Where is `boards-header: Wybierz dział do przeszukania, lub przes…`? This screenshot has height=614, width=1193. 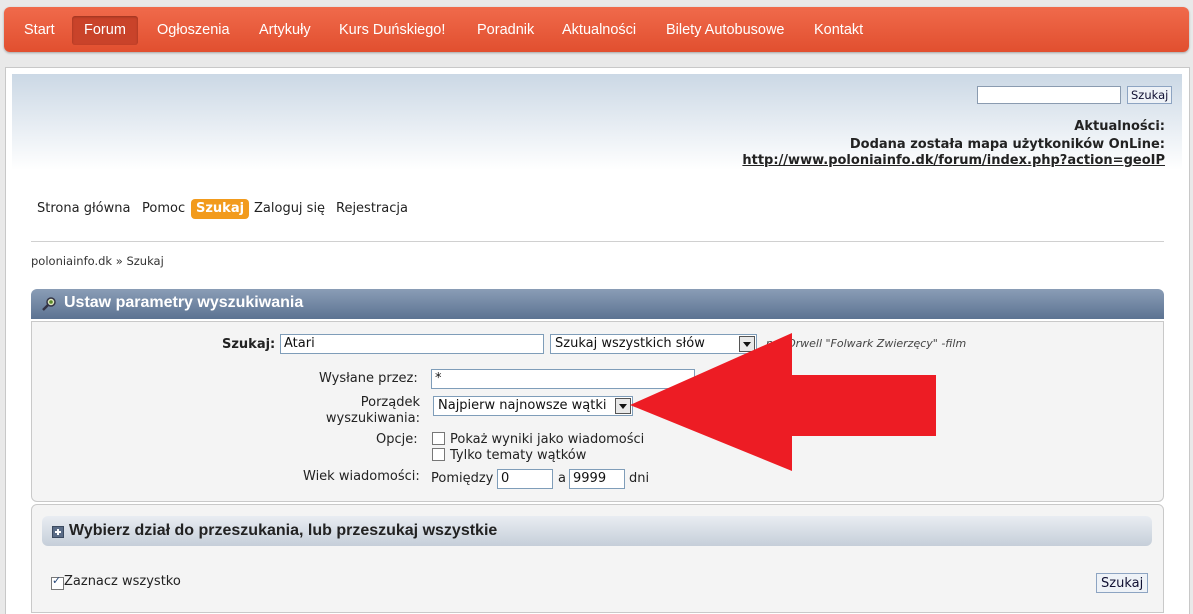 boards-header: Wybierz dział do przeszukania, lub przes… is located at coordinates (597, 531).